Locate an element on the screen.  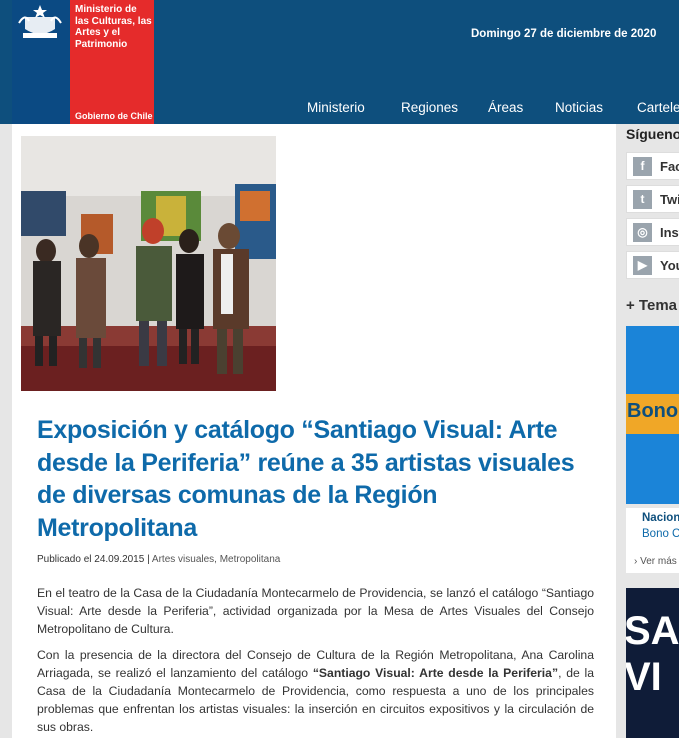
bono-banner: Bono is located at coordinates (652, 415).